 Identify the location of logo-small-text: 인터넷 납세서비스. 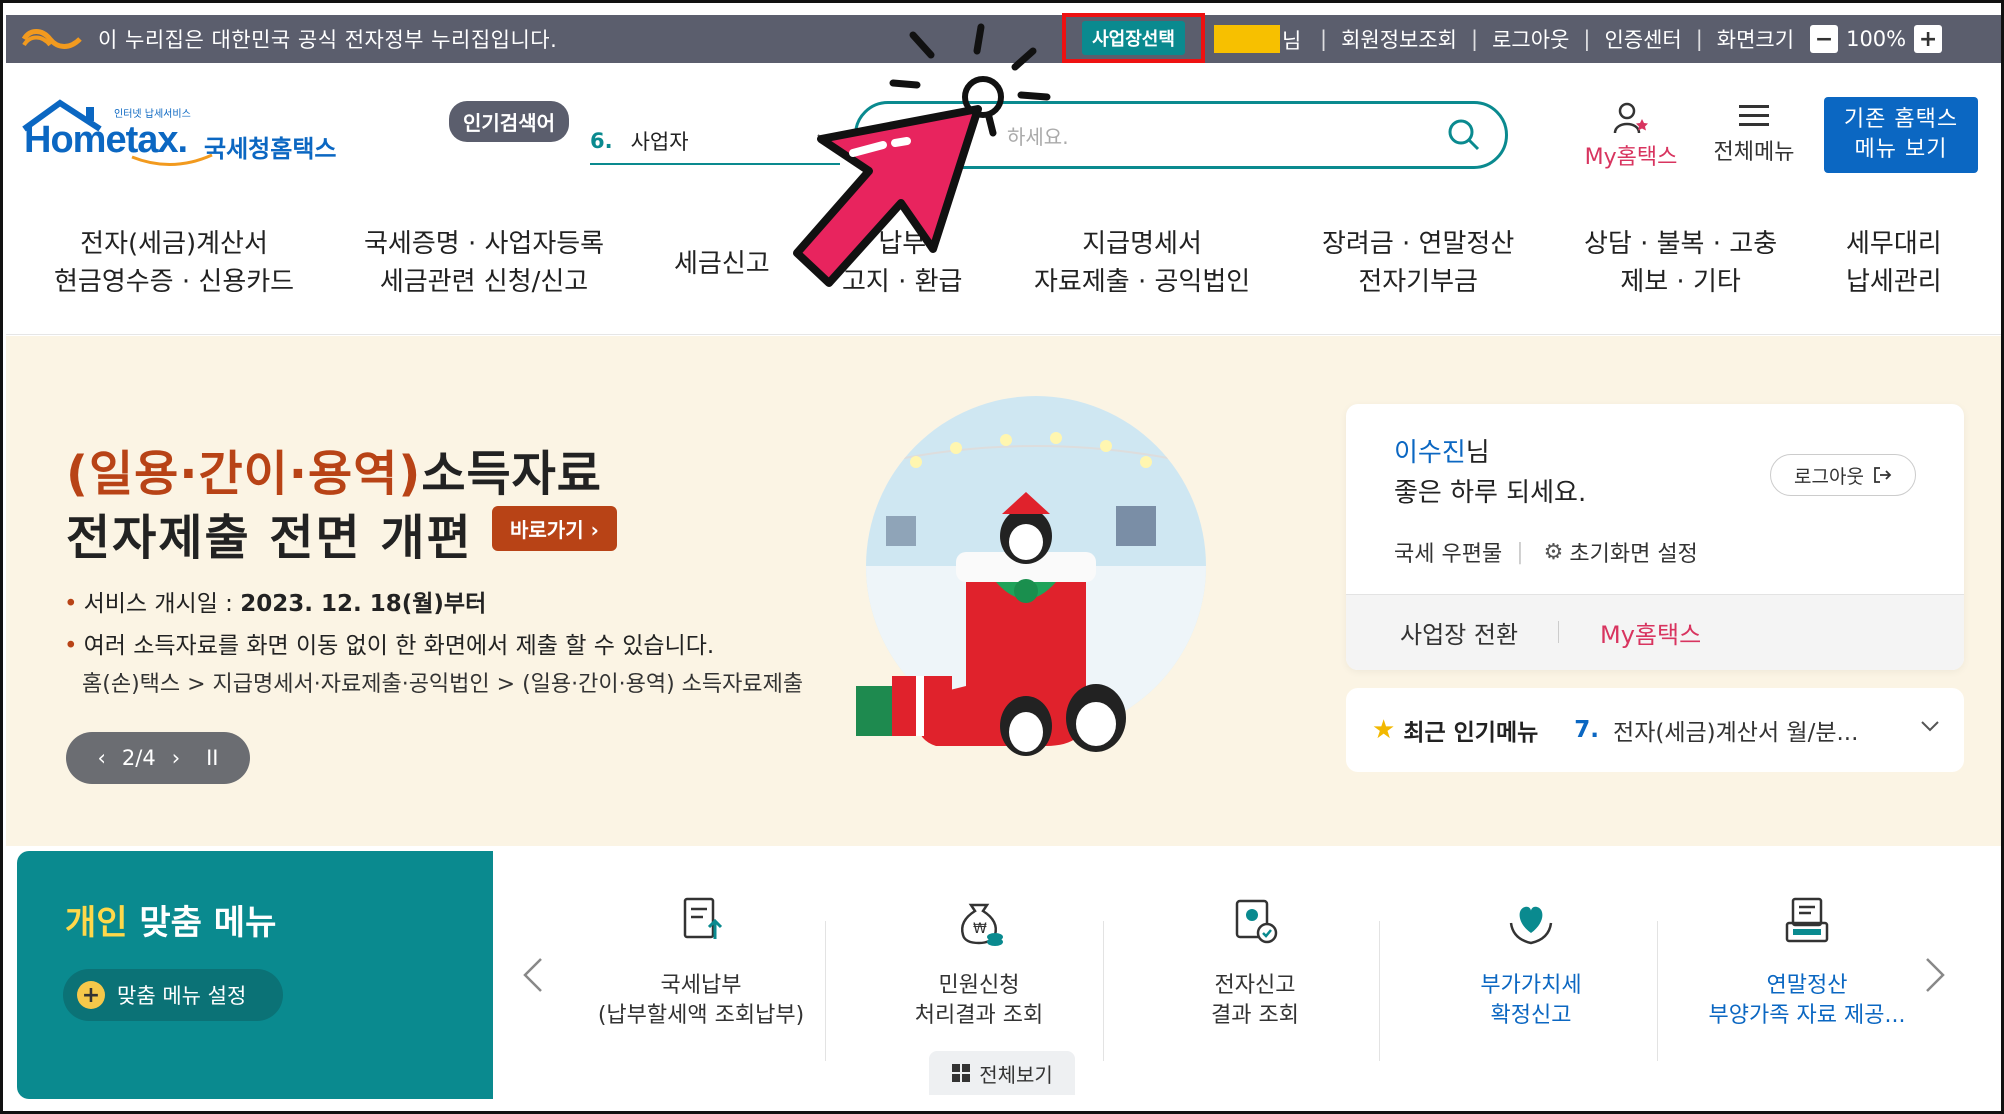
(152, 114).